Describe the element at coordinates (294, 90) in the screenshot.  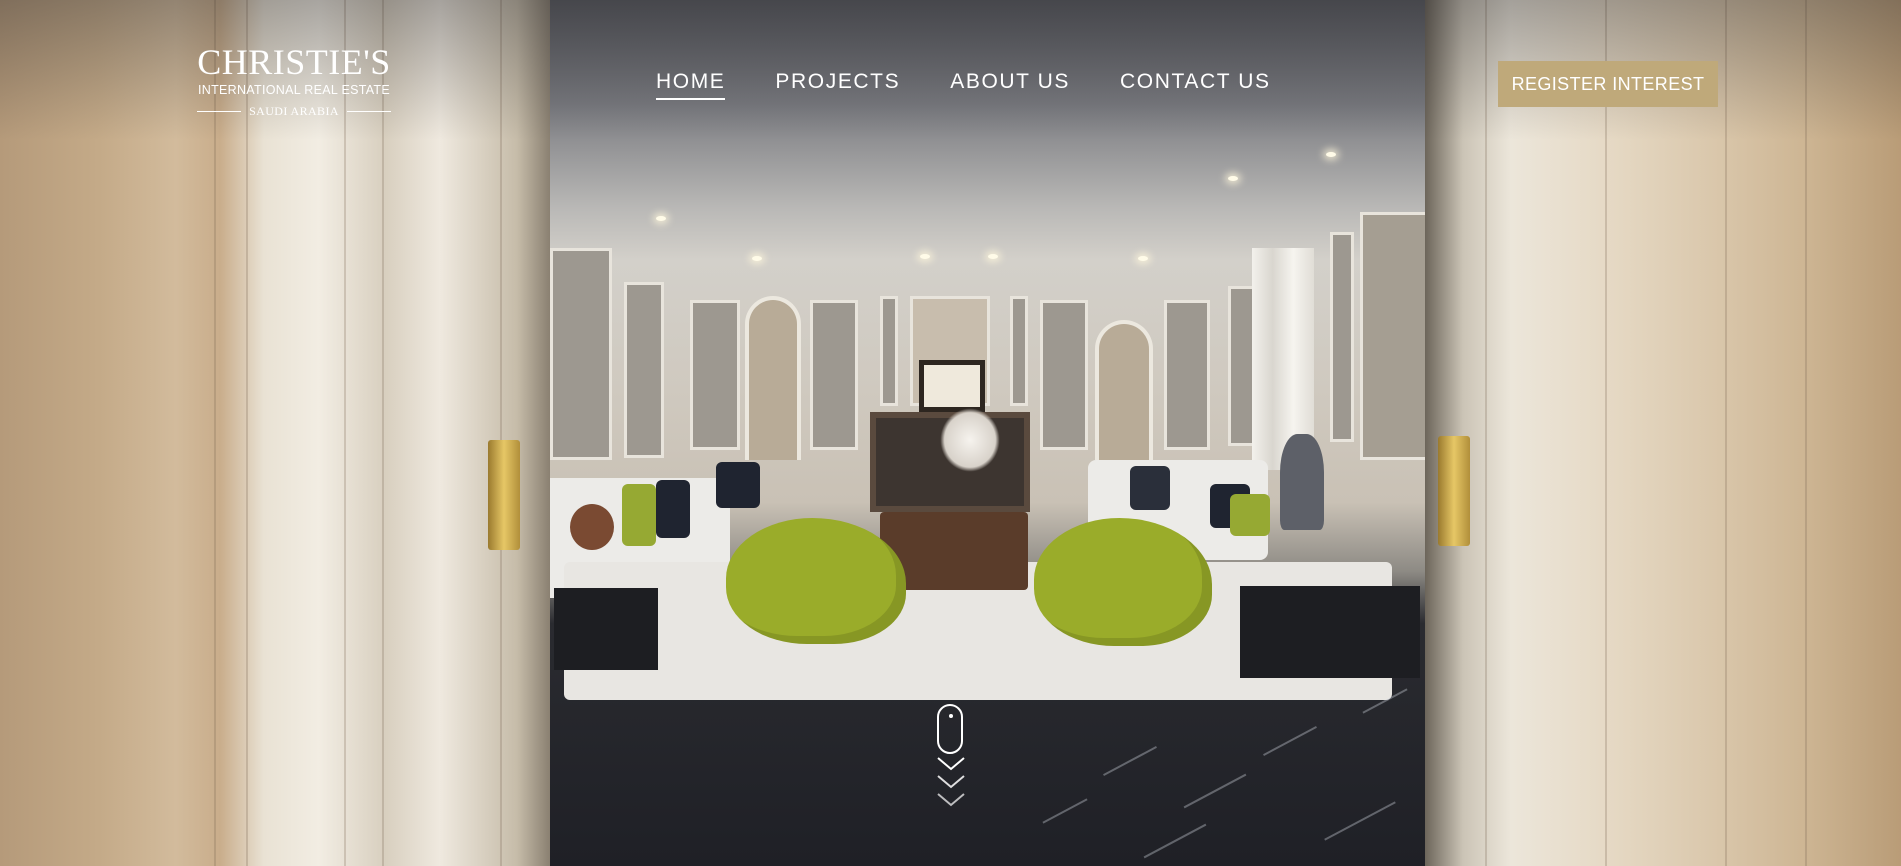
I see `brand-subtitle: INTERNATIONAL REAL ESTATE` at that location.